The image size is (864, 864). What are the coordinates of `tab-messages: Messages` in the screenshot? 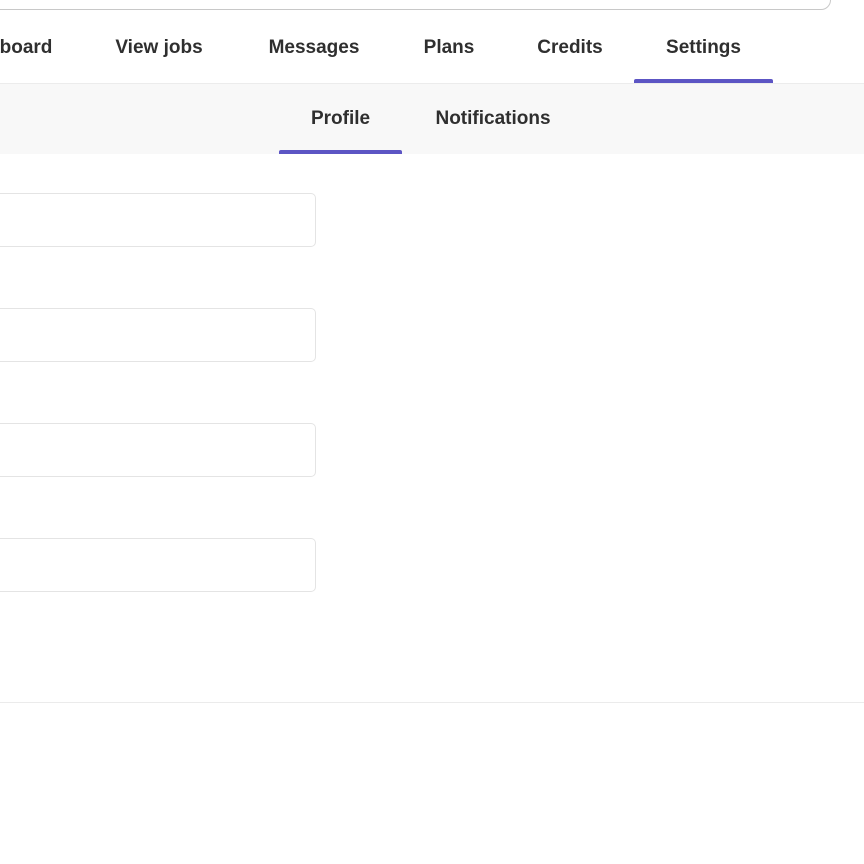 It's located at (314, 47).